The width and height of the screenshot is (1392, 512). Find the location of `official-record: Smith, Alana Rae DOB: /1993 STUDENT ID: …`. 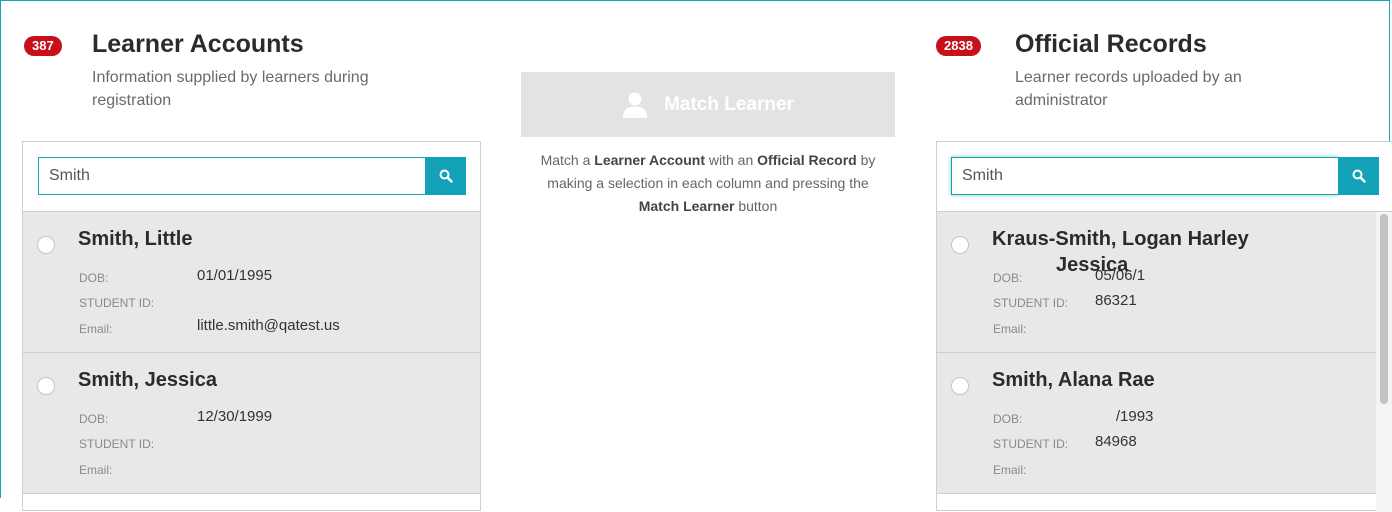

official-record: Smith, Alana Rae DOB: /1993 STUDENT ID: … is located at coordinates (1156, 423).